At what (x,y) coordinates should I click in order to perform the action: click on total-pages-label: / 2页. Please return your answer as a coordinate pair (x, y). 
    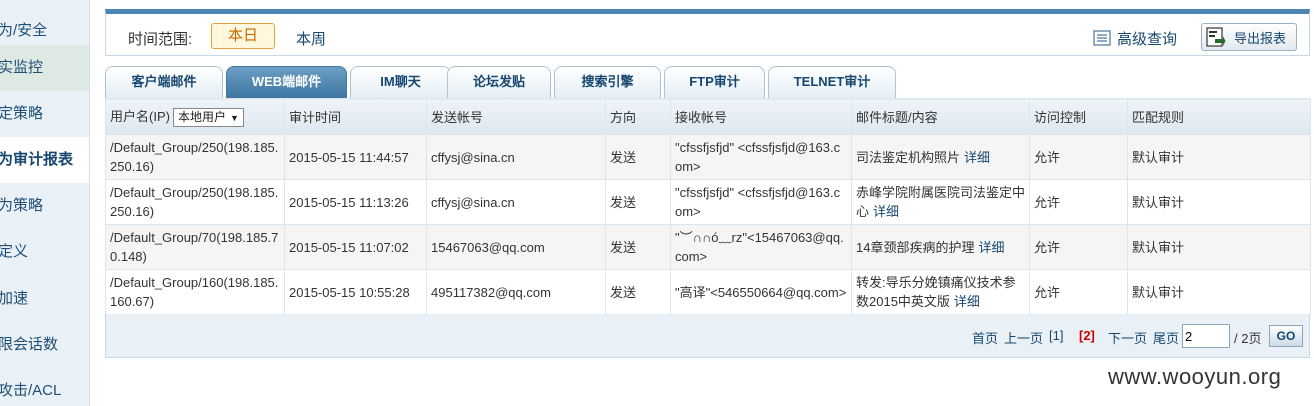
    Looking at the image, I should click on (1248, 338).